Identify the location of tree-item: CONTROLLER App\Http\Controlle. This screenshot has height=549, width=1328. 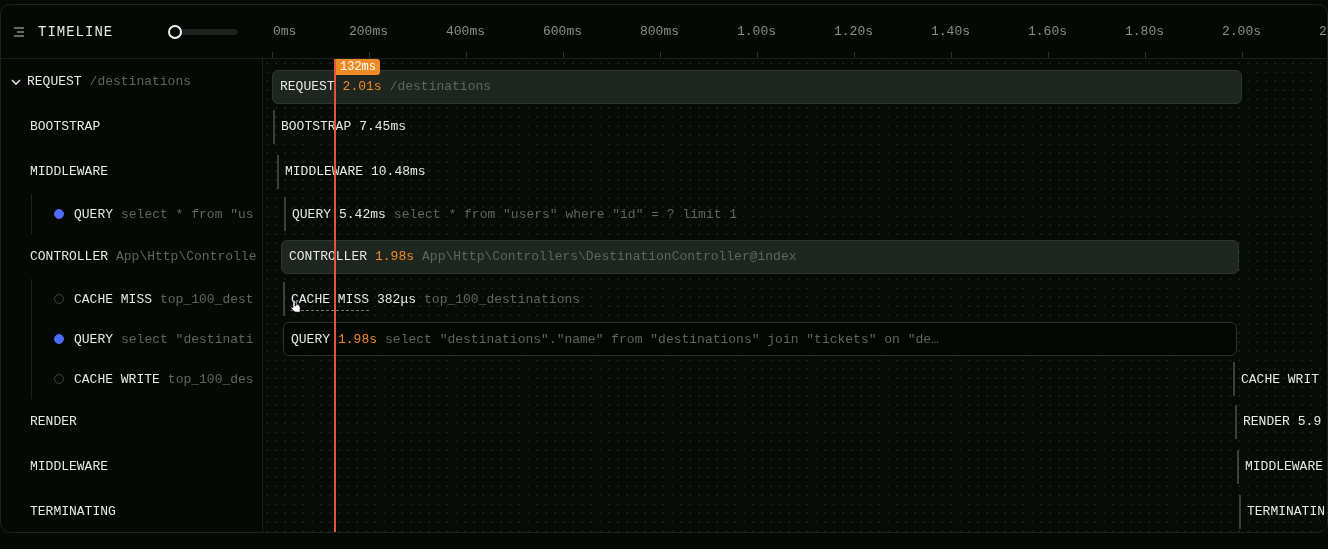
(131, 256).